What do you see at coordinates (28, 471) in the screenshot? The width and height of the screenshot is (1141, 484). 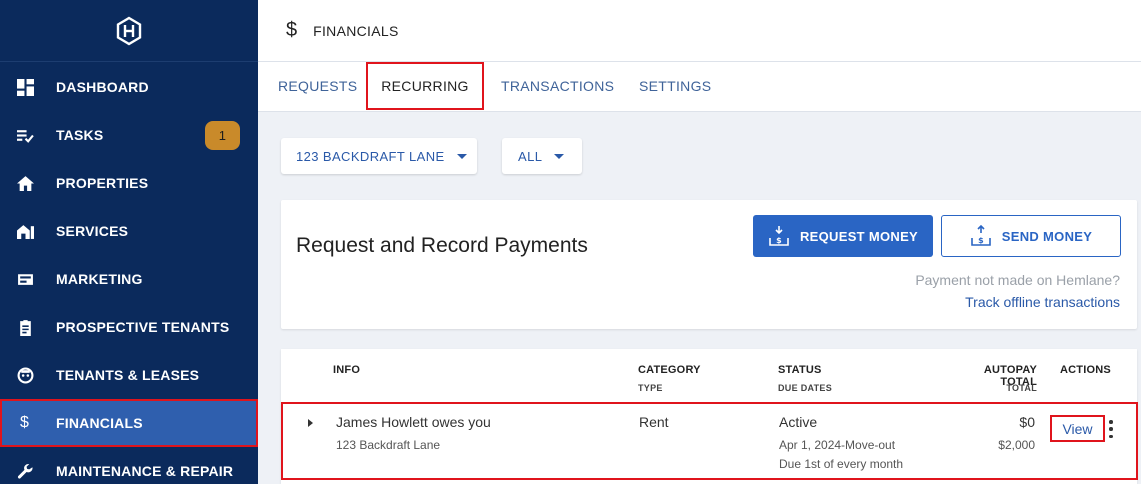 I see `wrench-icon` at bounding box center [28, 471].